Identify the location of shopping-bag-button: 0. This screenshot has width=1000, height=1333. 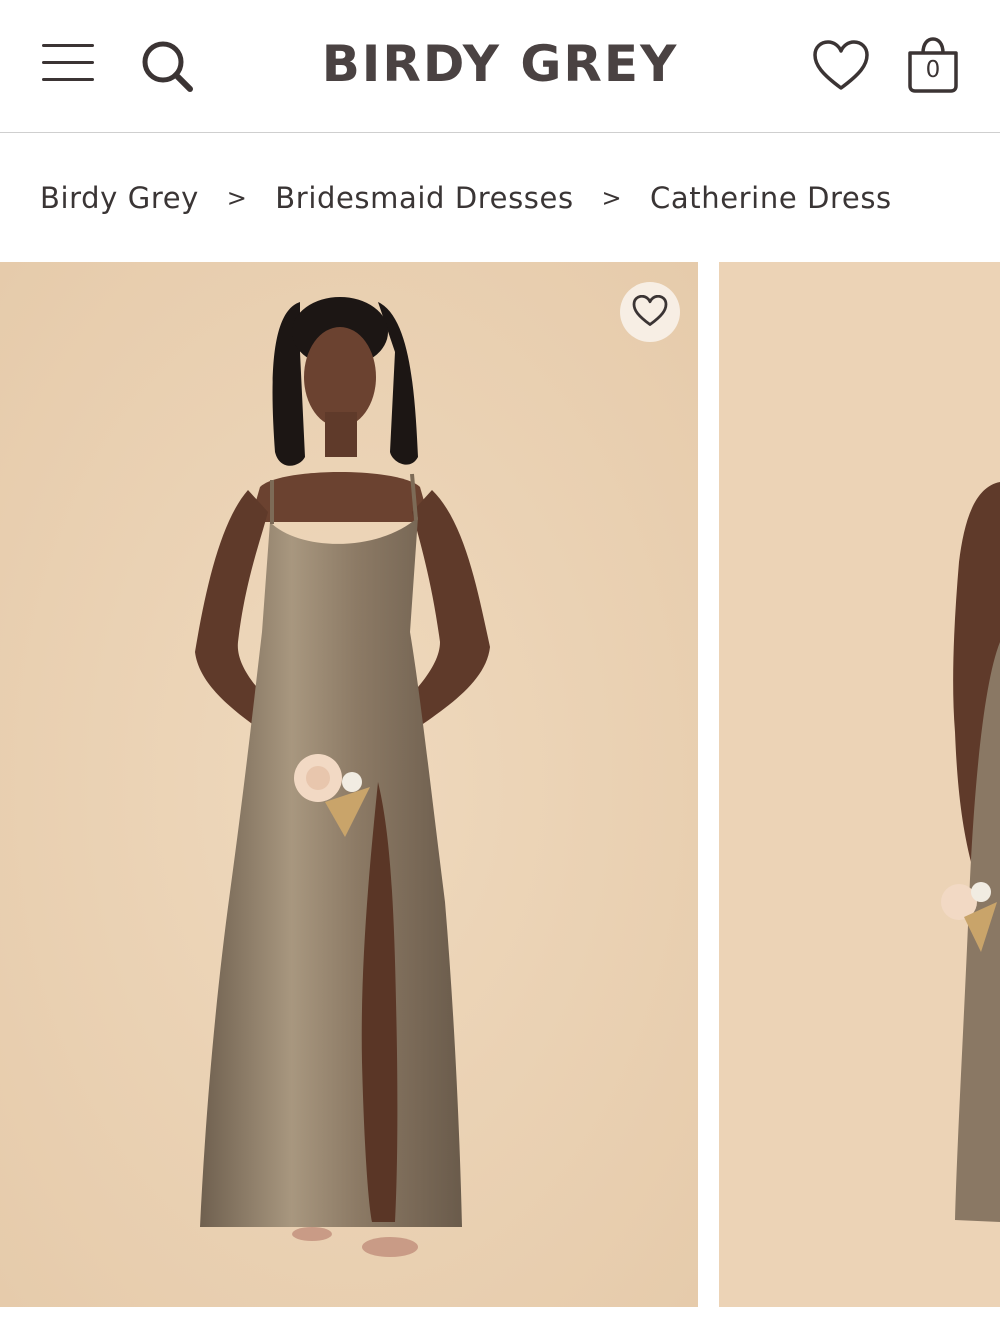
(933, 65).